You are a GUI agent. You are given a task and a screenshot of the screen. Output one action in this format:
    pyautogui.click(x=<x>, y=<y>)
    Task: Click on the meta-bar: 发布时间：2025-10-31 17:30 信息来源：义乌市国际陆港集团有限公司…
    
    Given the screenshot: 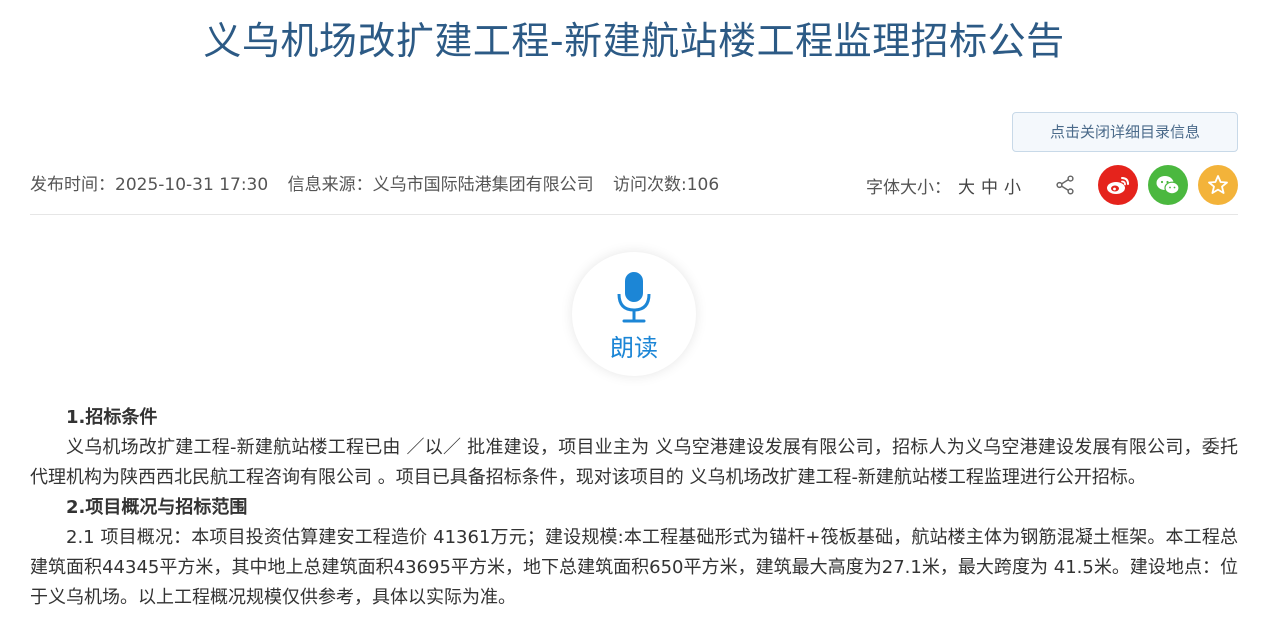 What is the action you would take?
    pyautogui.click(x=634, y=189)
    